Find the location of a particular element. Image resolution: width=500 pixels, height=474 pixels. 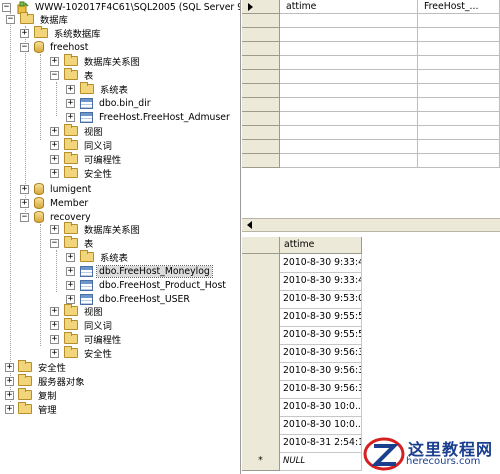

tree-node-table-product-host: + dbo.FreeHost_Product_Host is located at coordinates (147, 285).